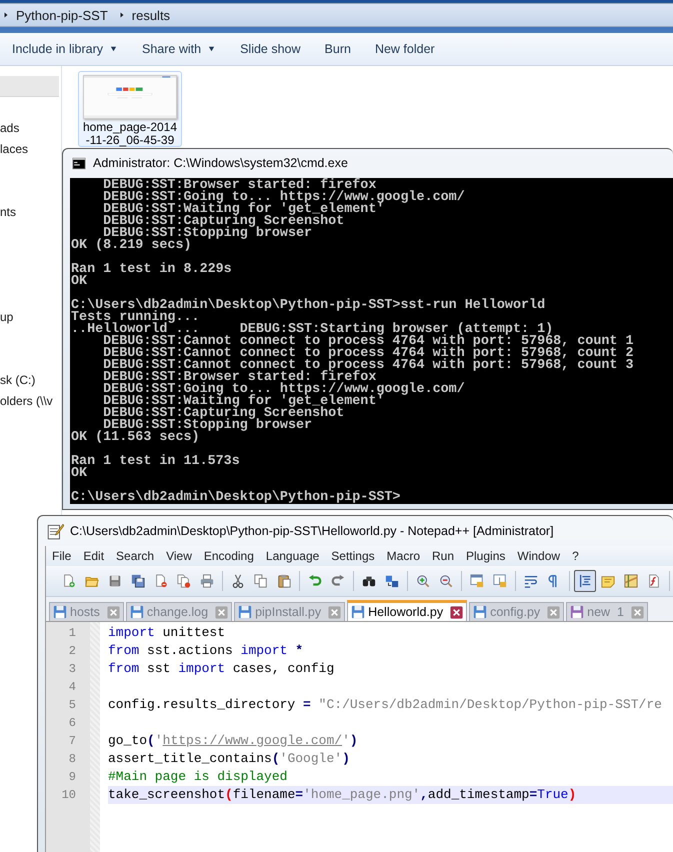  Describe the element at coordinates (156, 462) in the screenshot. I see `console-line: Ran 1 test in 11.573s` at that location.